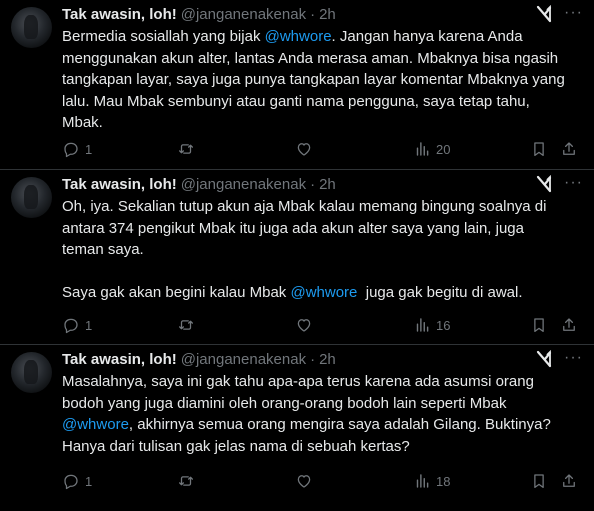 The image size is (594, 511). I want to click on tweet-actions: 1 18, so click(328, 481).